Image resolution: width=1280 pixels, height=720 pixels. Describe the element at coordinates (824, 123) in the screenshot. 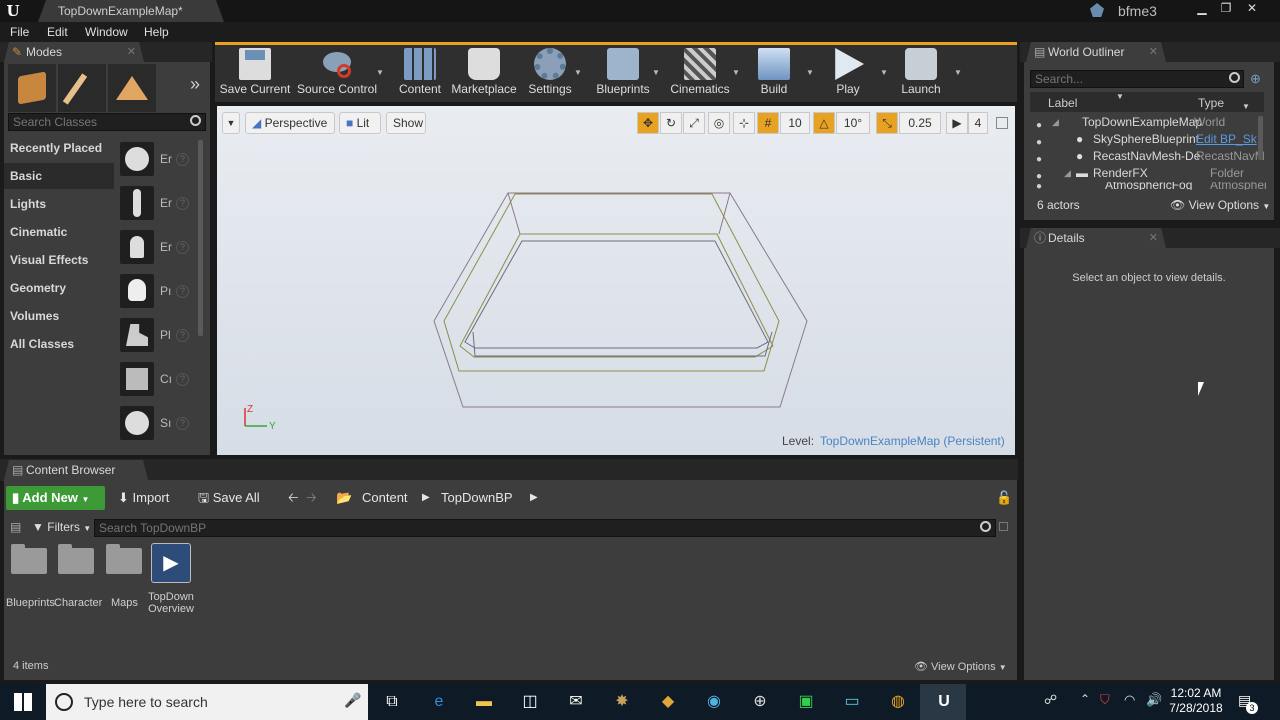

I see `rotation-snap-toggle: △` at that location.